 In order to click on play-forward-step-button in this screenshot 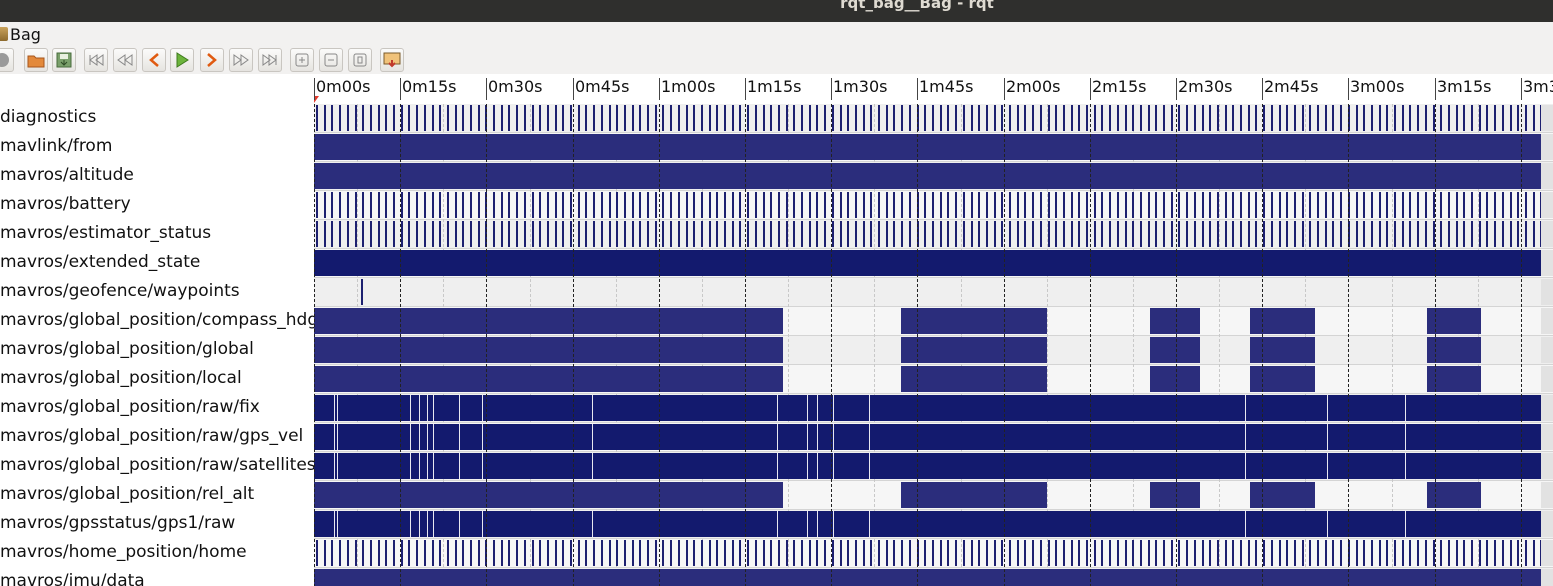, I will do `click(212, 60)`.